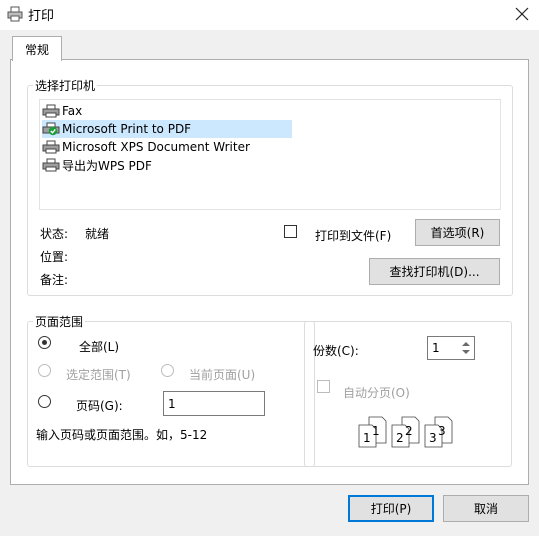 Image resolution: width=539 pixels, height=536 pixels. Describe the element at coordinates (290, 231) in the screenshot. I see `print-to-file-checkbox` at that location.